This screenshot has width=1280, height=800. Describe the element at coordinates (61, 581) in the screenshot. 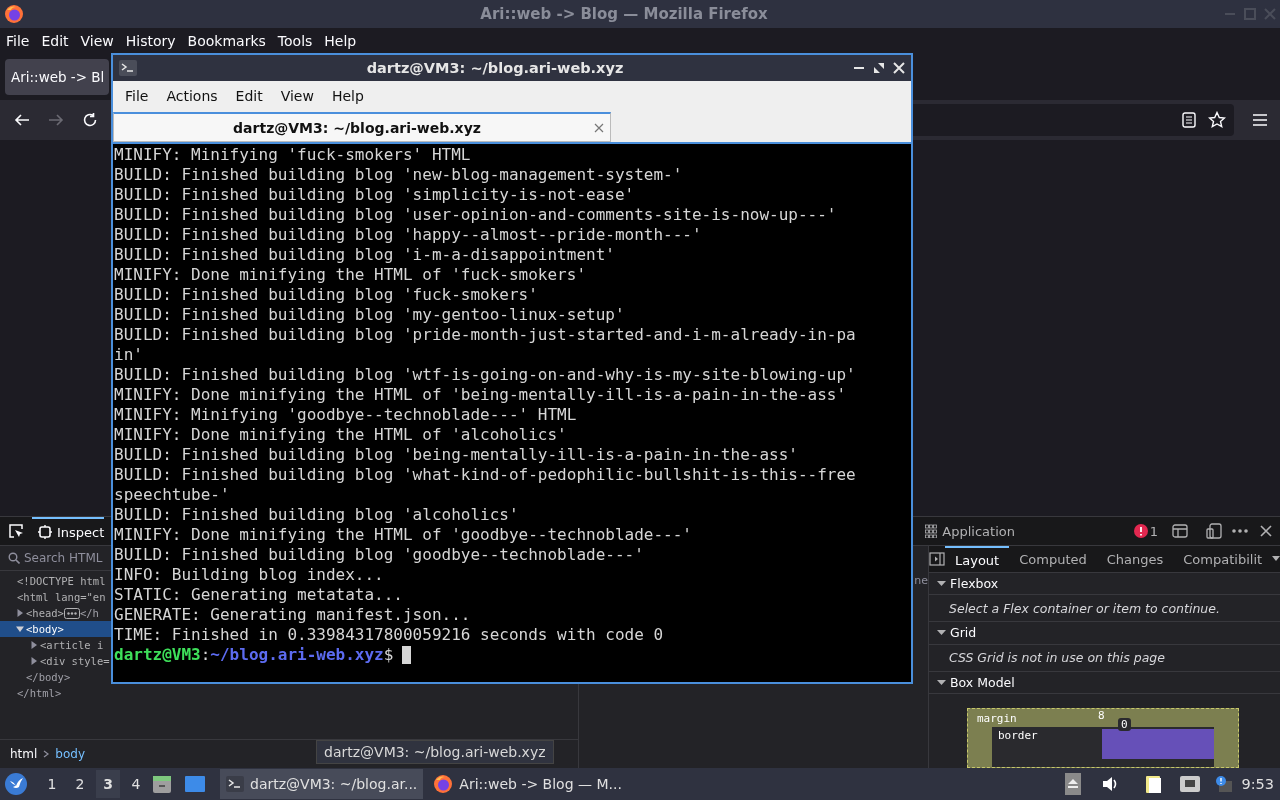

I see `markup-node: <!DOCTYPE html` at that location.